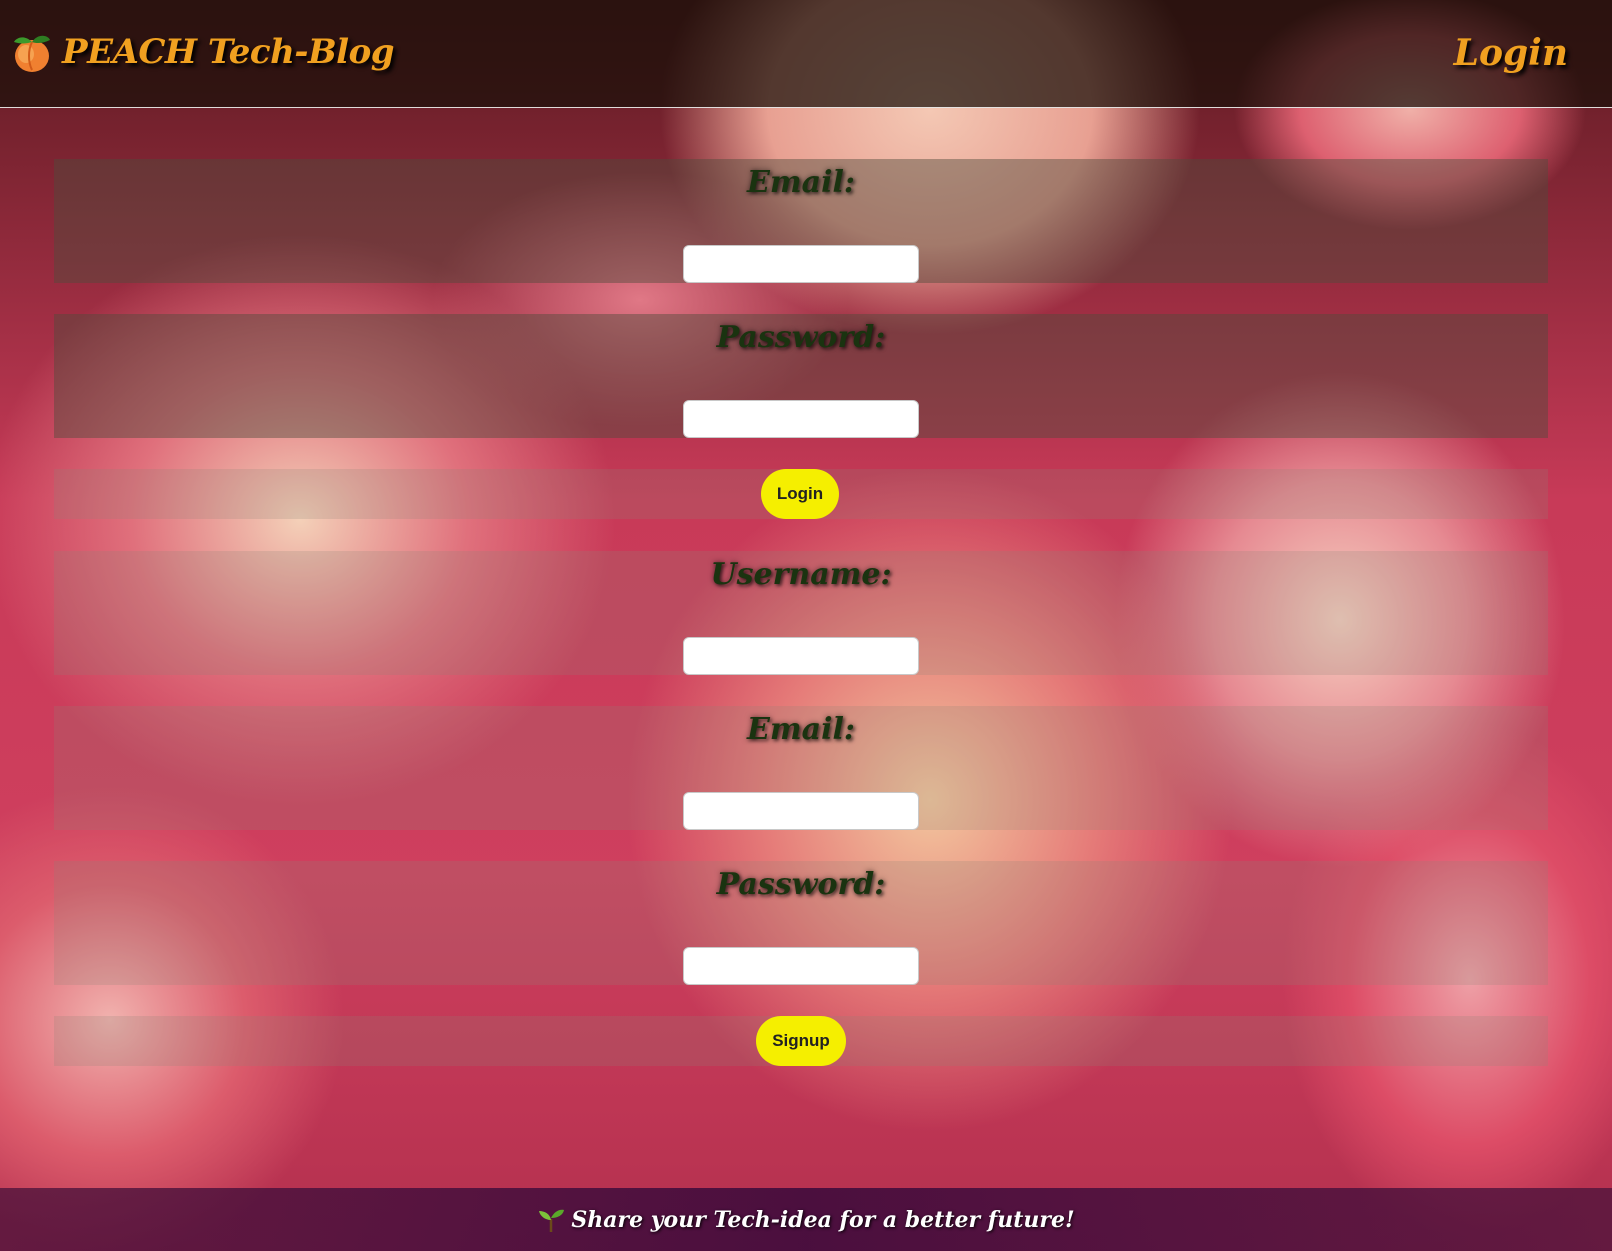 This screenshot has width=1612, height=1251. What do you see at coordinates (801, 729) in the screenshot?
I see `signup-email-label: Email:` at bounding box center [801, 729].